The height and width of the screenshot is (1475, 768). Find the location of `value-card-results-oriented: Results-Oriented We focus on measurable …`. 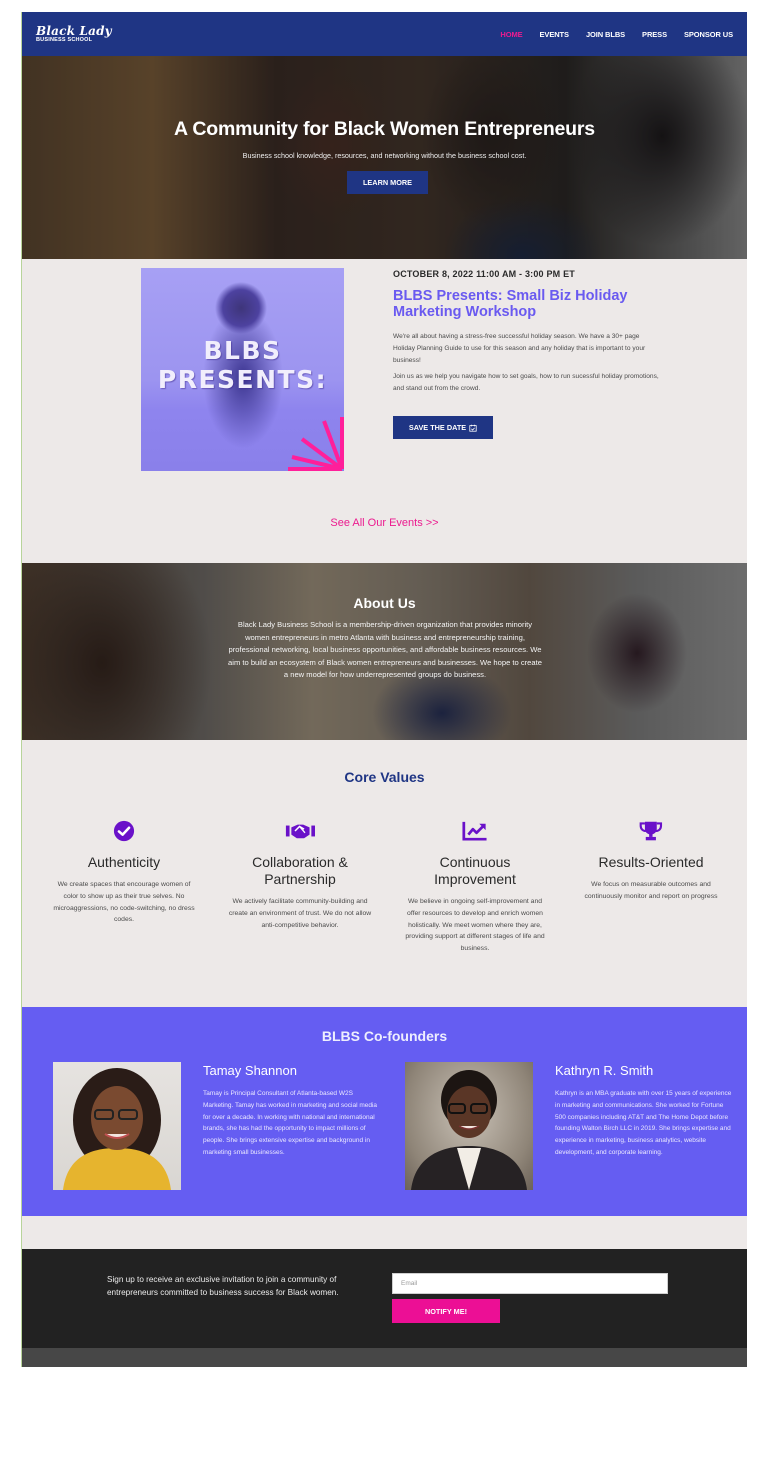

value-card-results-oriented: Results-Oriented We focus on measurable … is located at coordinates (651, 861).